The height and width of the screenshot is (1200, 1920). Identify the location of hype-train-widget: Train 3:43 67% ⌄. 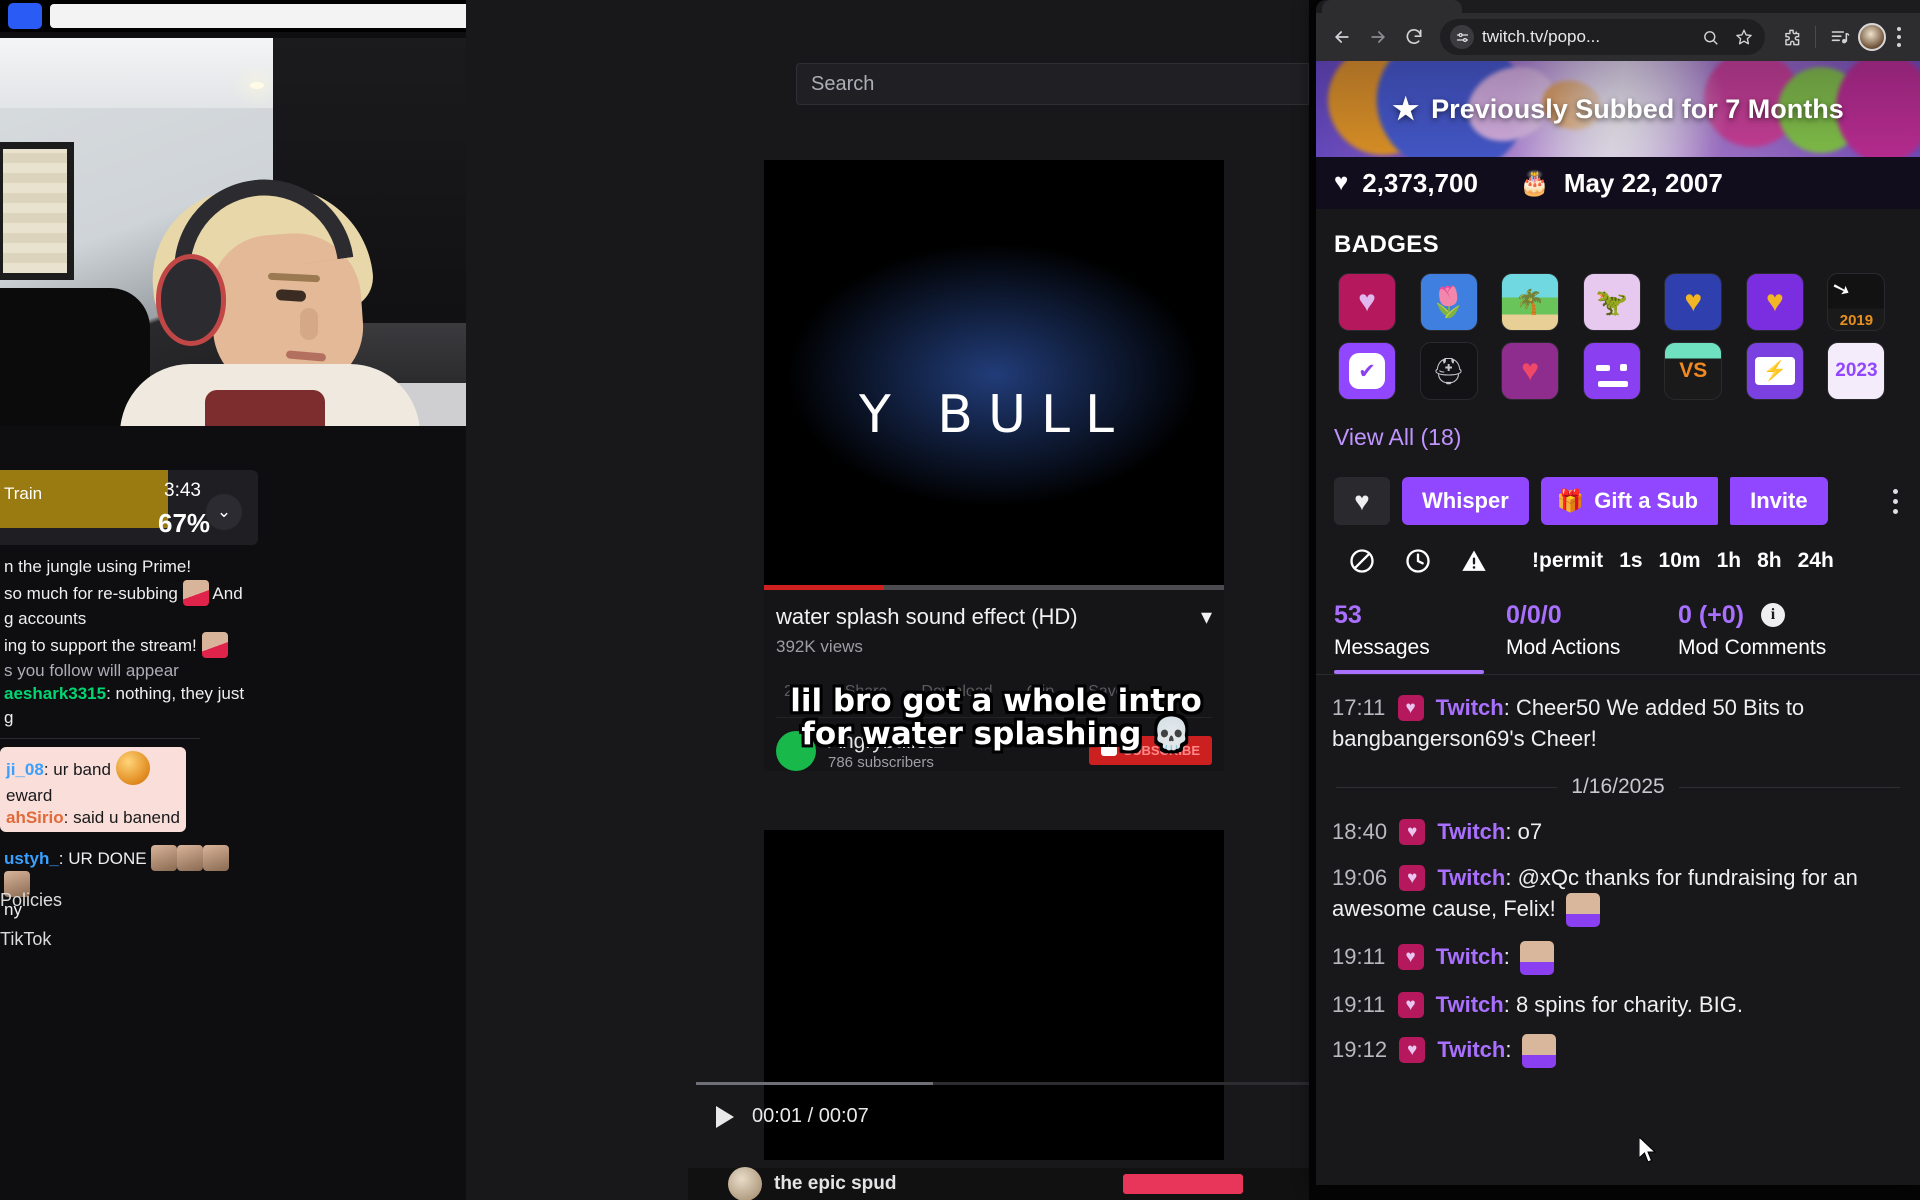
(129, 507).